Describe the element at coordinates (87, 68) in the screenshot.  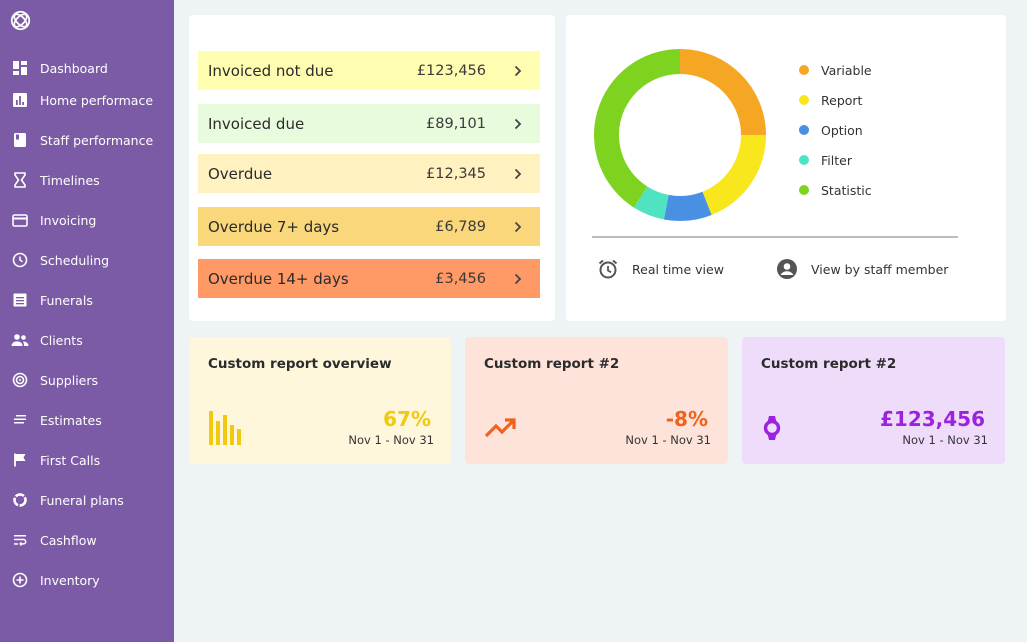
I see `sidebar-item-dashboard: Dashboard` at that location.